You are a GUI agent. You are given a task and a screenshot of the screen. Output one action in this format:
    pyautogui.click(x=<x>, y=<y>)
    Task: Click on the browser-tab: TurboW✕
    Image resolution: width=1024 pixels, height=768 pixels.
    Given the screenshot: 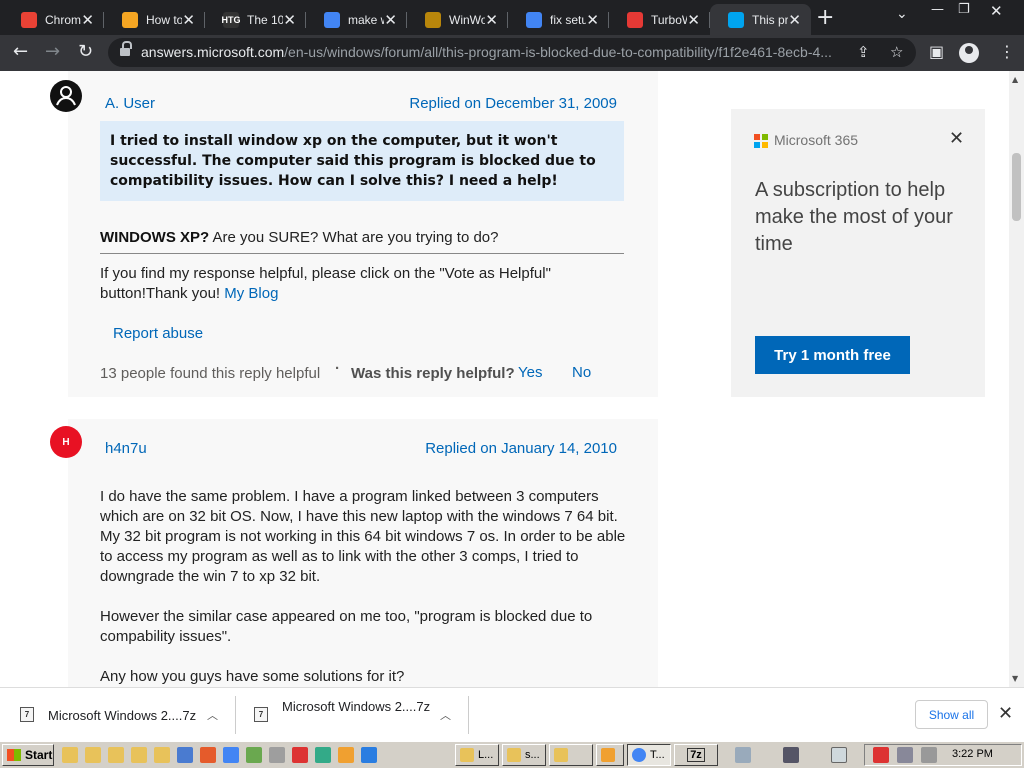 What is the action you would take?
    pyautogui.click(x=659, y=19)
    